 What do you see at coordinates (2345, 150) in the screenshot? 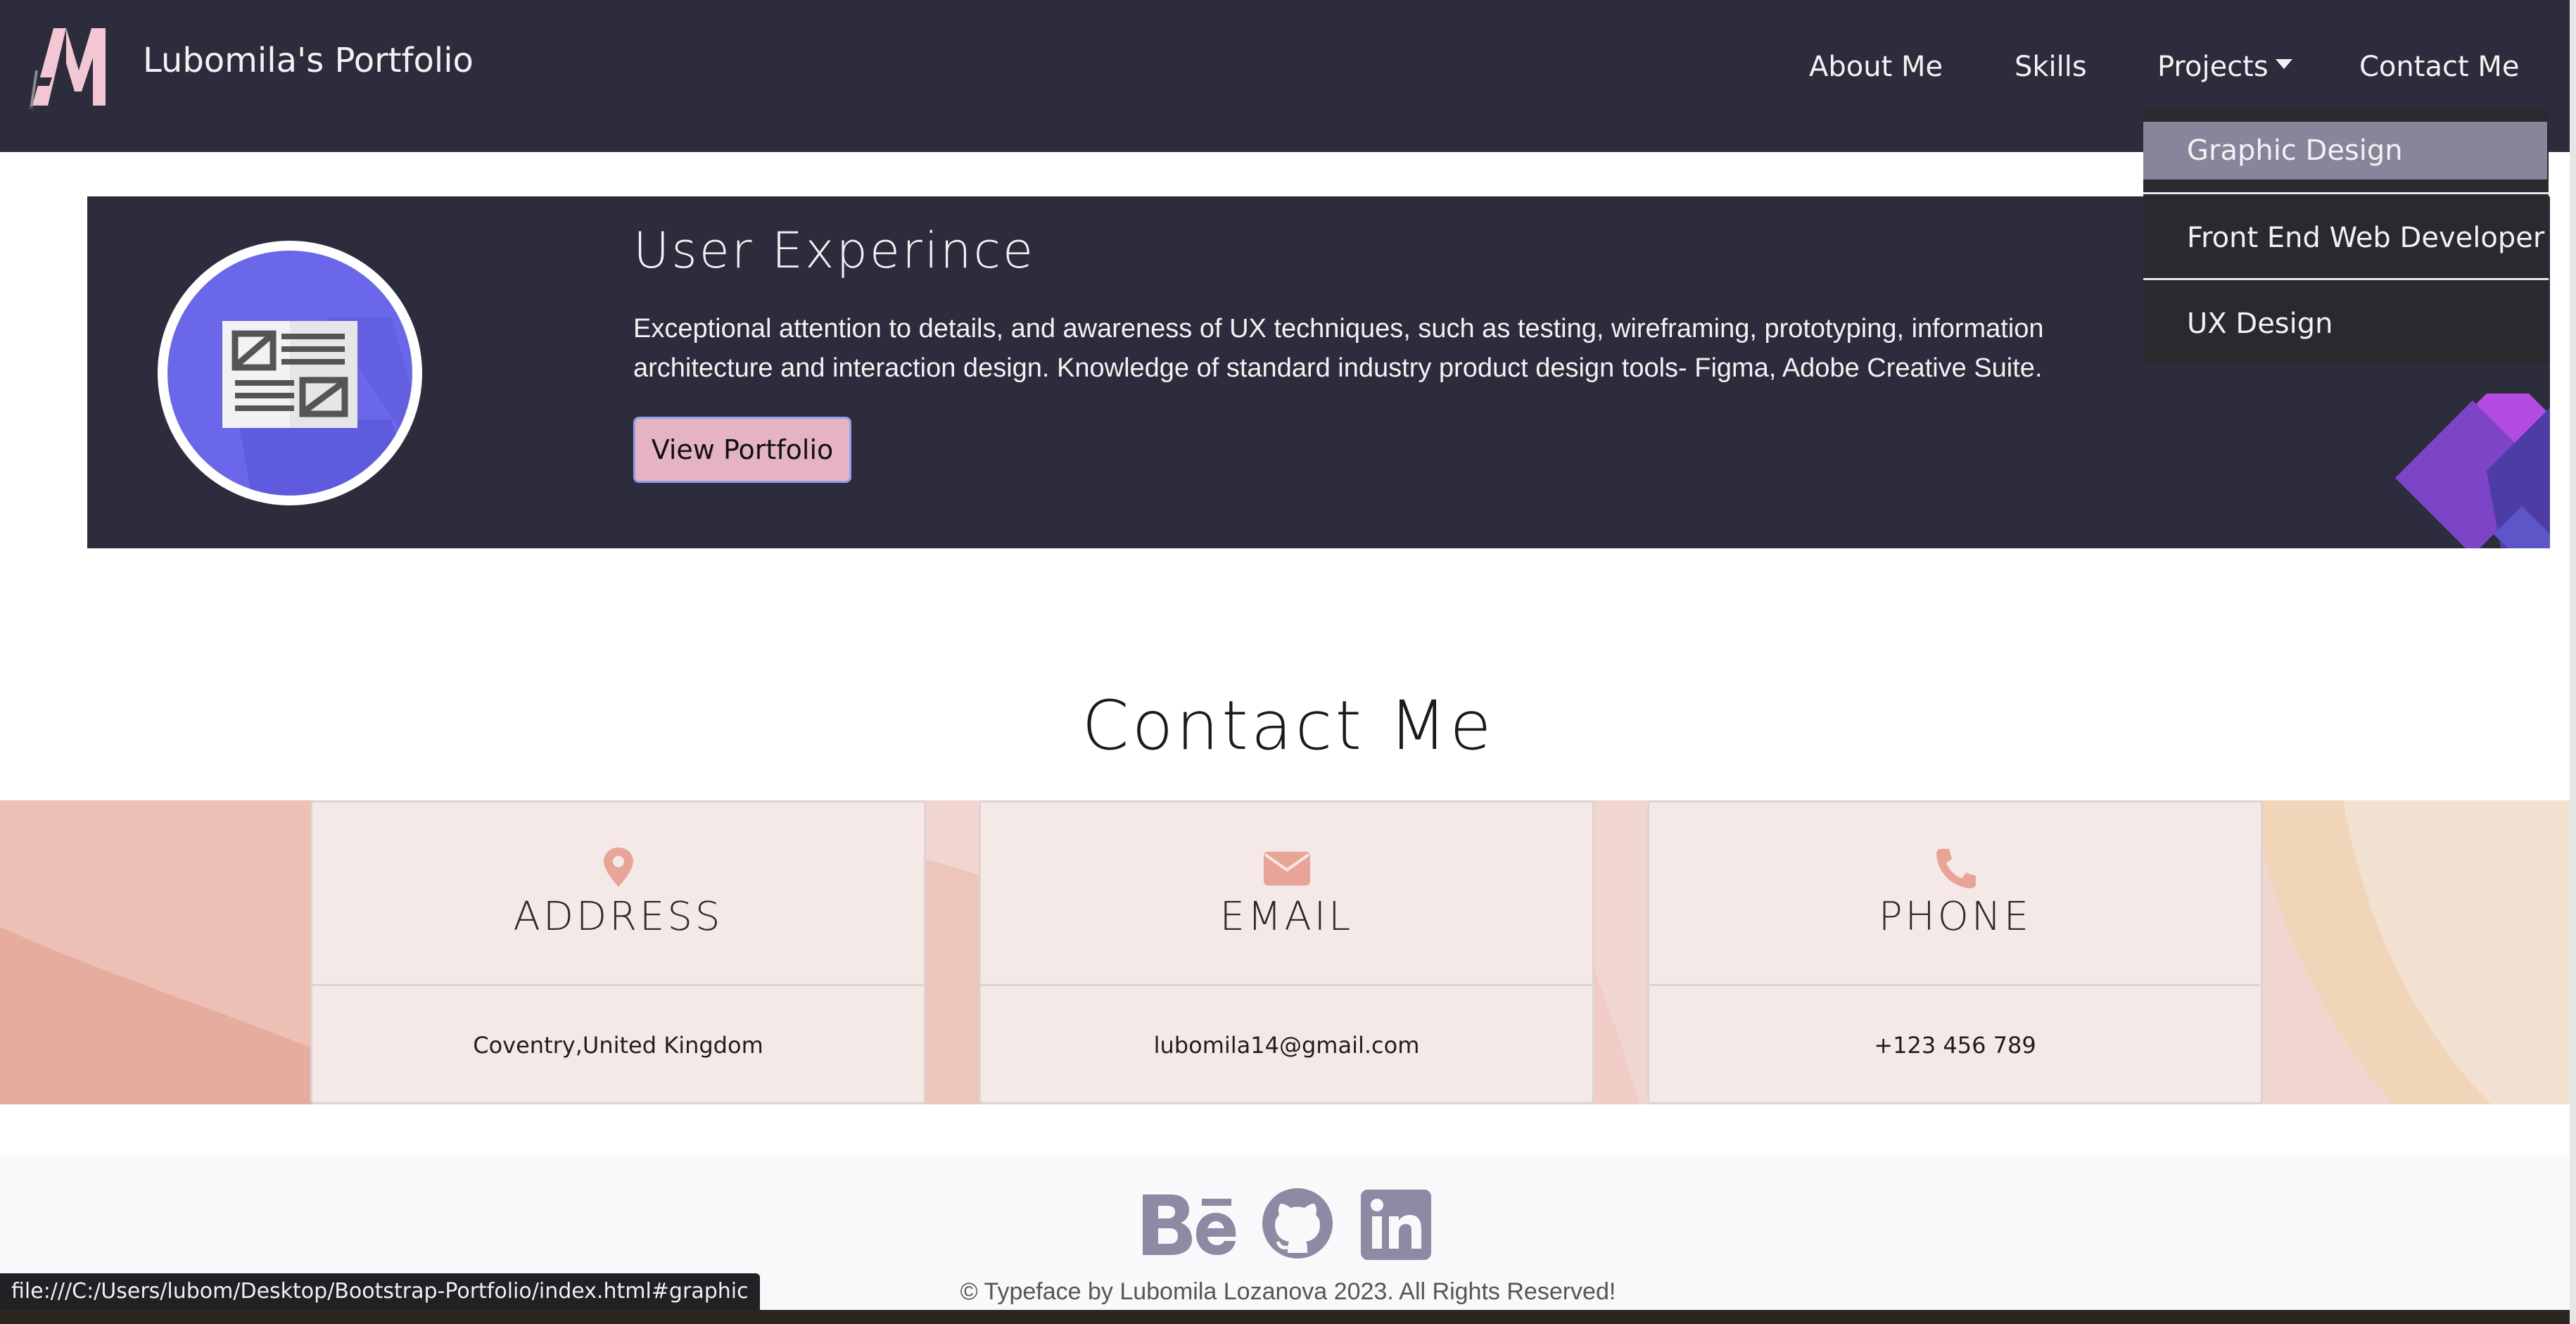
I see `dropdown-item-graphic-design: Graphic Design` at bounding box center [2345, 150].